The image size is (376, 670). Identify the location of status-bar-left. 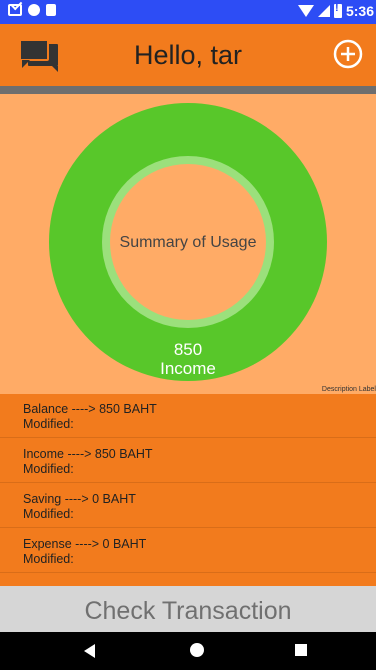
(32, 10).